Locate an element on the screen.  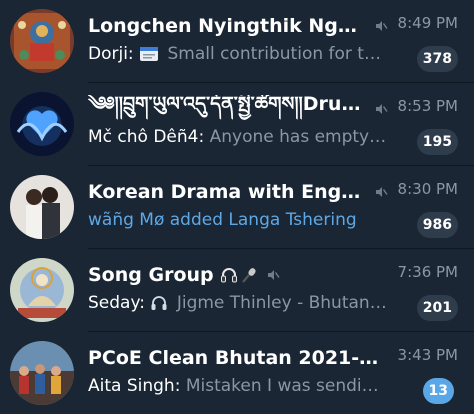
chat-time: 3:43 PM is located at coordinates (427, 355).